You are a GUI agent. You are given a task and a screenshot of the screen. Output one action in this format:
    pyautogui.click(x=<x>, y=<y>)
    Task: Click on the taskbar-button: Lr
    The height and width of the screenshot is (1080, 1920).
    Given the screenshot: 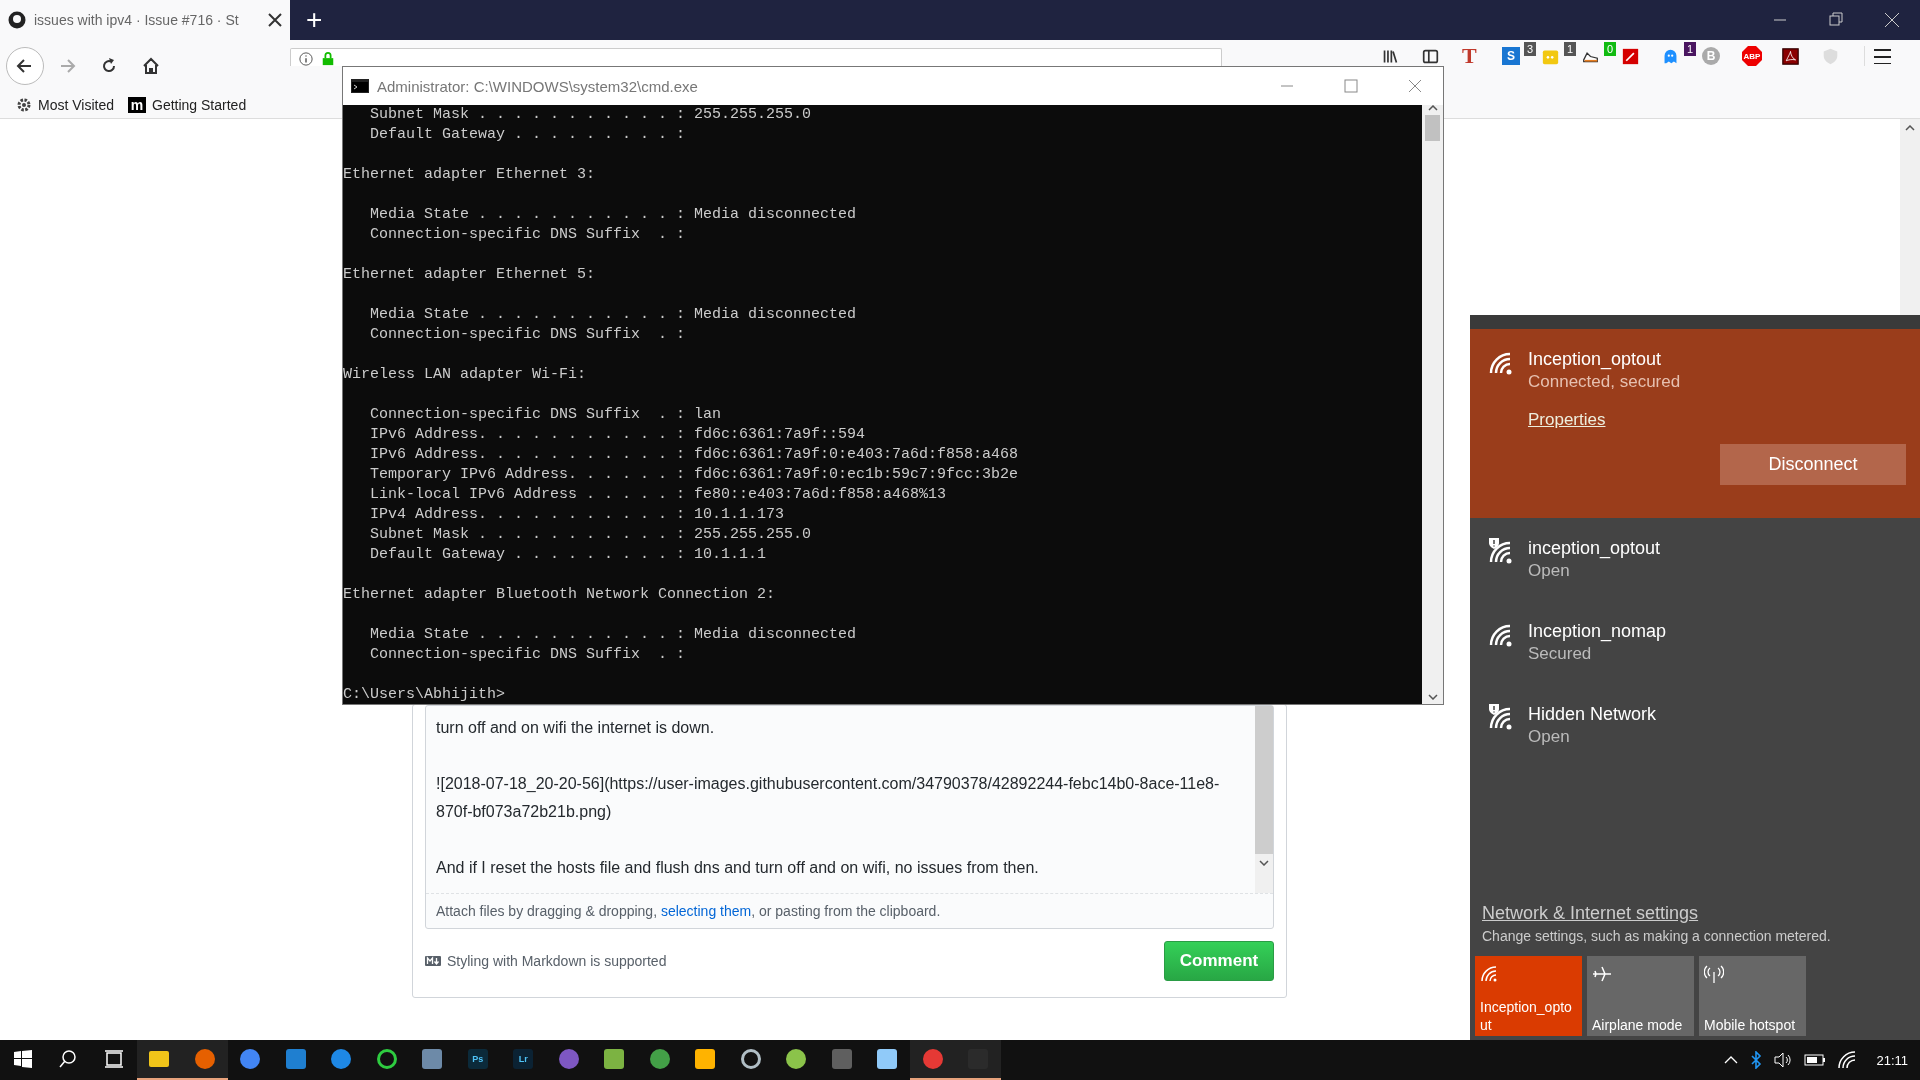 What is the action you would take?
    pyautogui.click(x=523, y=1060)
    